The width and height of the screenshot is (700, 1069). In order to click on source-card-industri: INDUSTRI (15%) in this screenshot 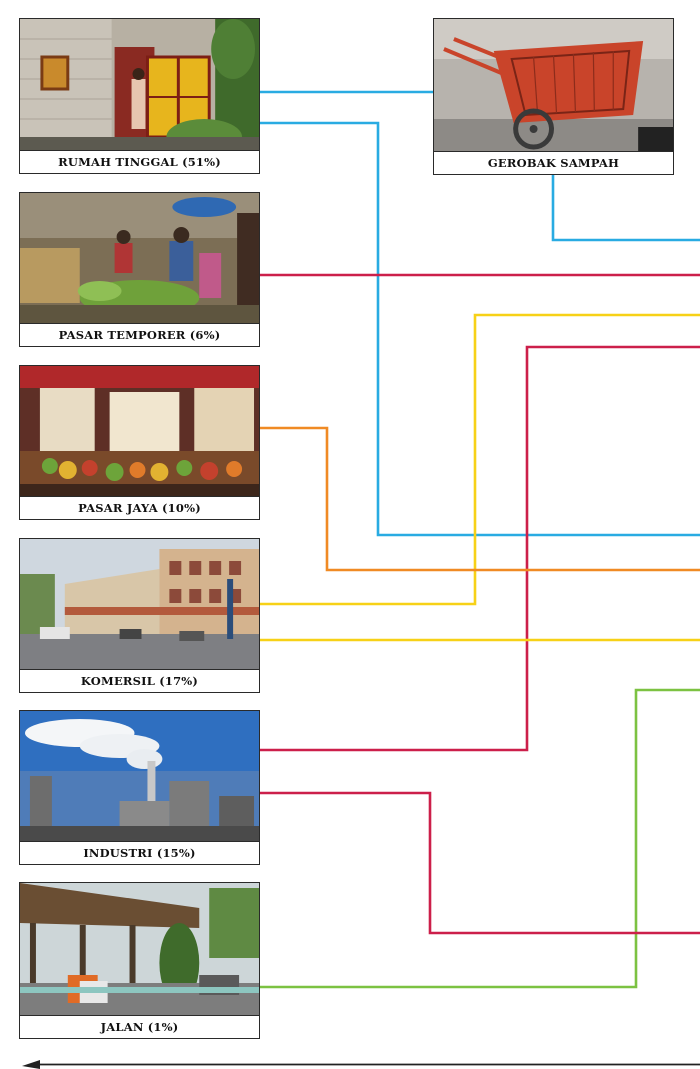, I will do `click(139, 787)`.